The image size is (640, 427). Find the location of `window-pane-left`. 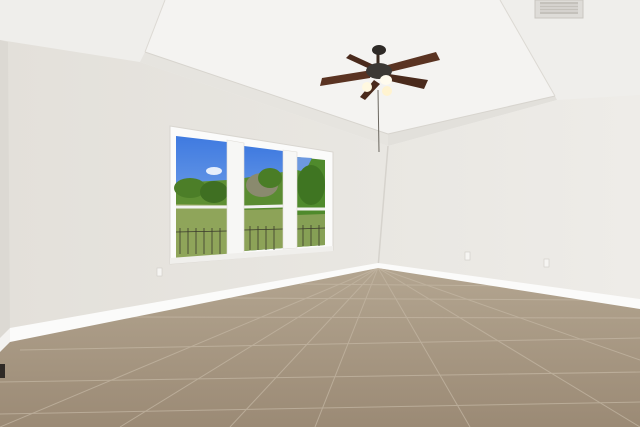

window-pane-left is located at coordinates (201, 197).